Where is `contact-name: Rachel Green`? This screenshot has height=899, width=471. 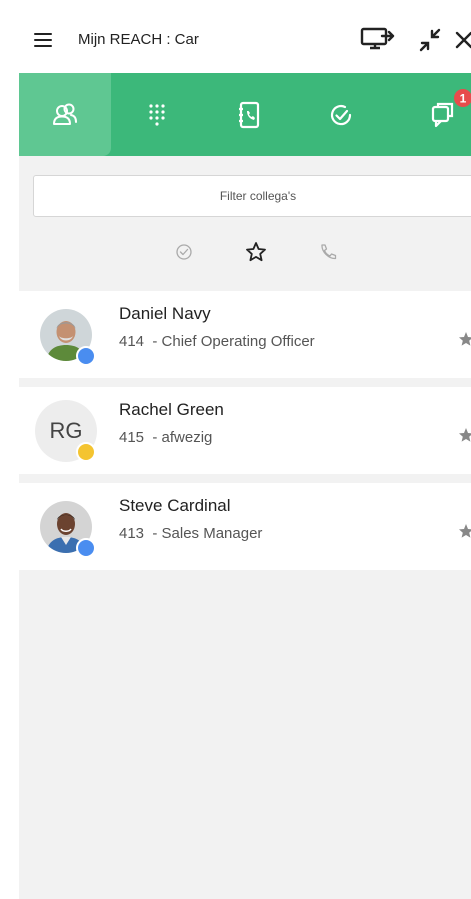 contact-name: Rachel Green is located at coordinates (171, 409).